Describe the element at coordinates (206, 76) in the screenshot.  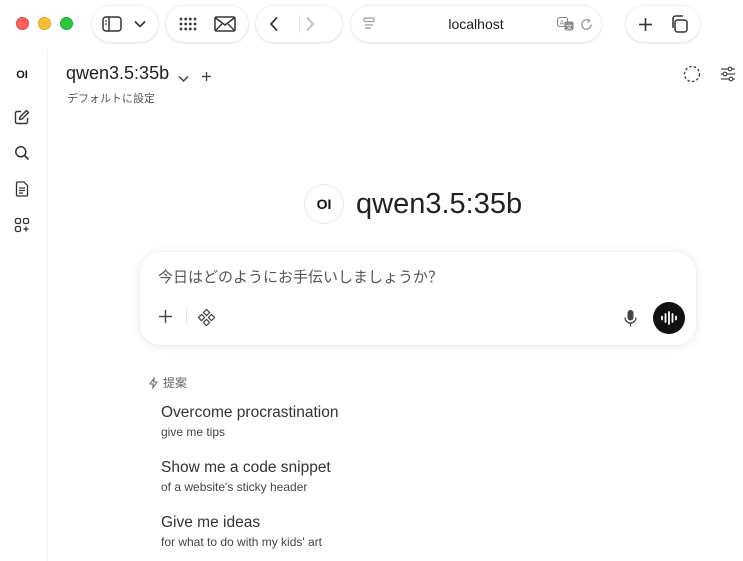
I see `add-model-icon` at that location.